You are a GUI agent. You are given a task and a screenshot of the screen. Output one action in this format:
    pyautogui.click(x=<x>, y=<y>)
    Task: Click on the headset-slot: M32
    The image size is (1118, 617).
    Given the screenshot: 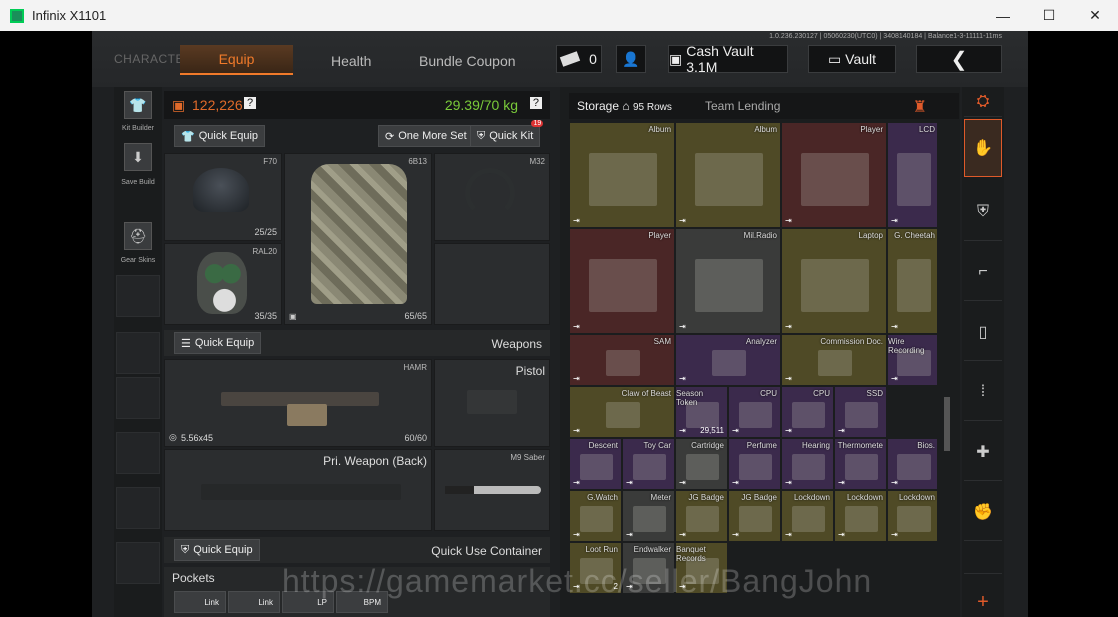 What is the action you would take?
    pyautogui.click(x=492, y=197)
    